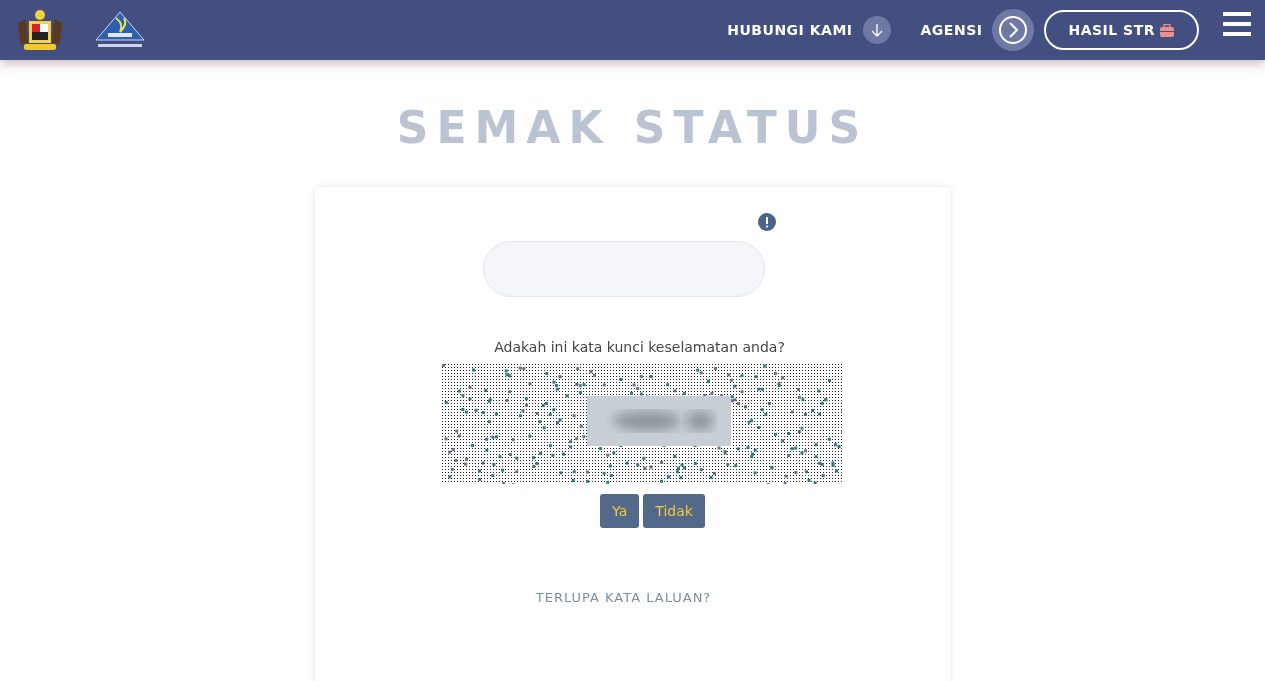  What do you see at coordinates (623, 269) in the screenshot?
I see `id-field` at bounding box center [623, 269].